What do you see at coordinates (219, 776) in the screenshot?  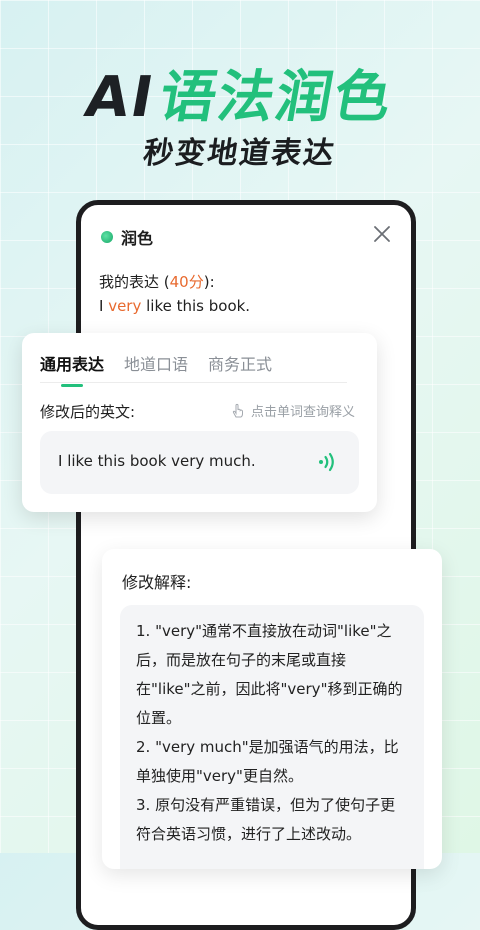 I see `explanation-line: 单独使用"very"更自然。` at bounding box center [219, 776].